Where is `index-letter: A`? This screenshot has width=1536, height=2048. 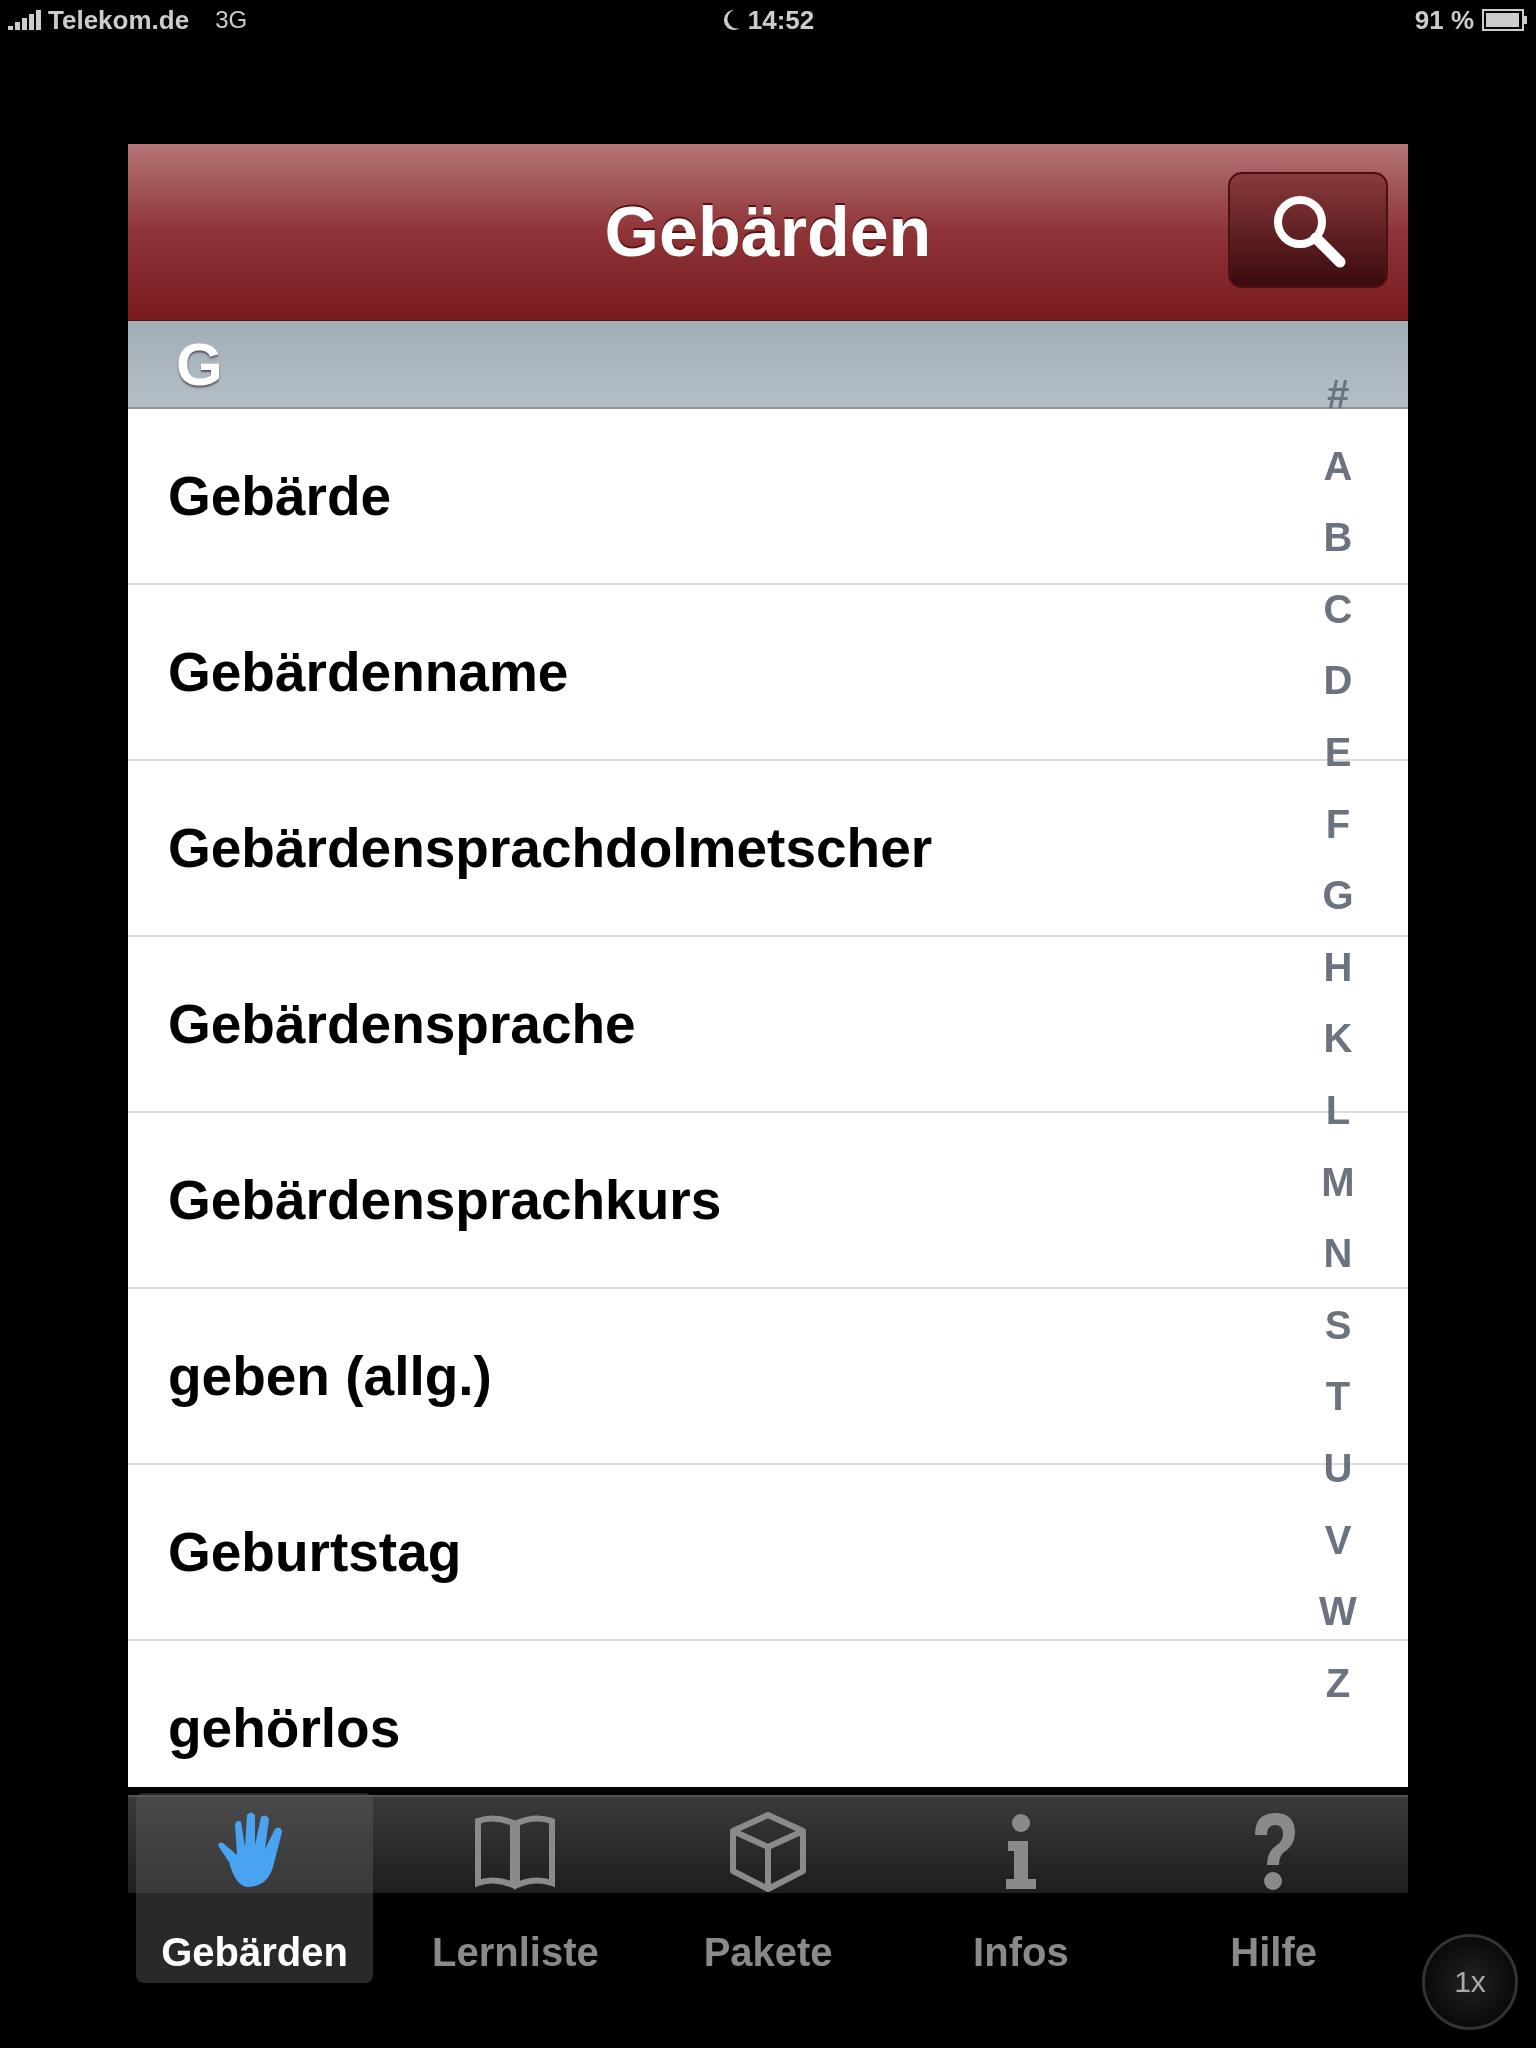 index-letter: A is located at coordinates (1338, 466).